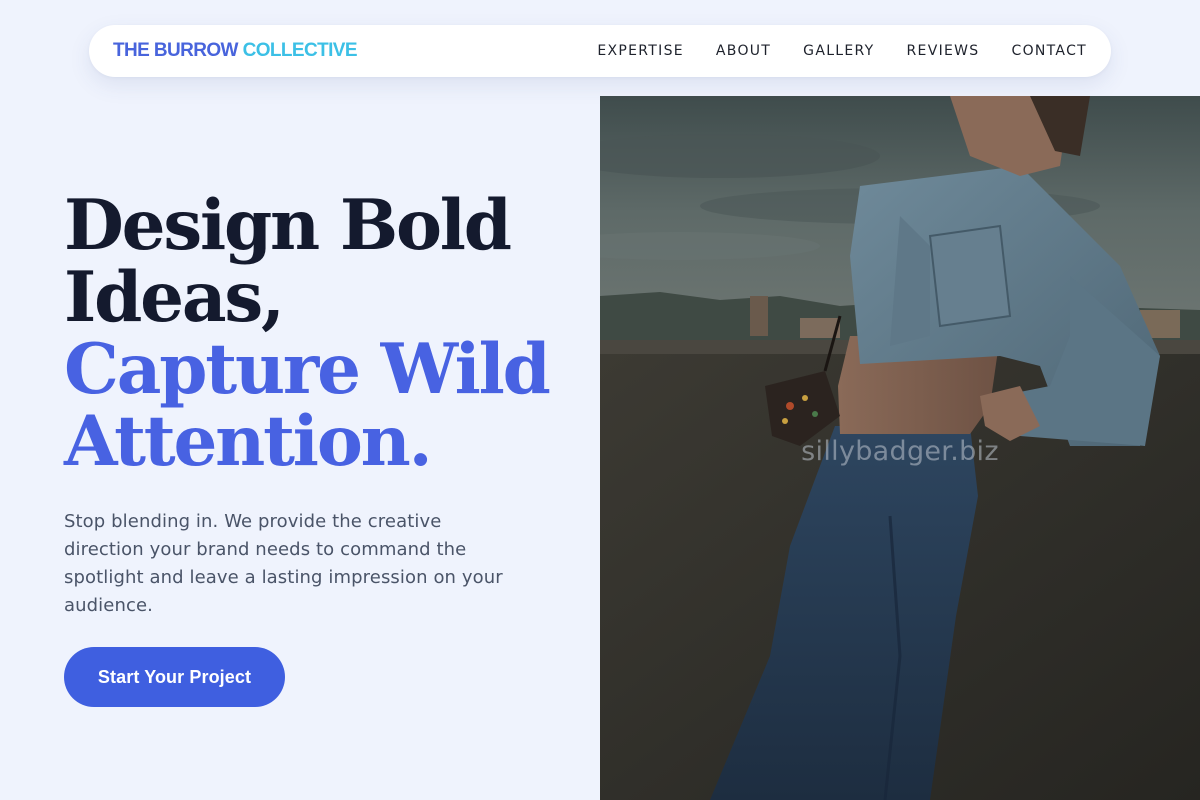 This screenshot has width=1200, height=800. What do you see at coordinates (743, 51) in the screenshot?
I see `nav-link-about: ABOUT` at bounding box center [743, 51].